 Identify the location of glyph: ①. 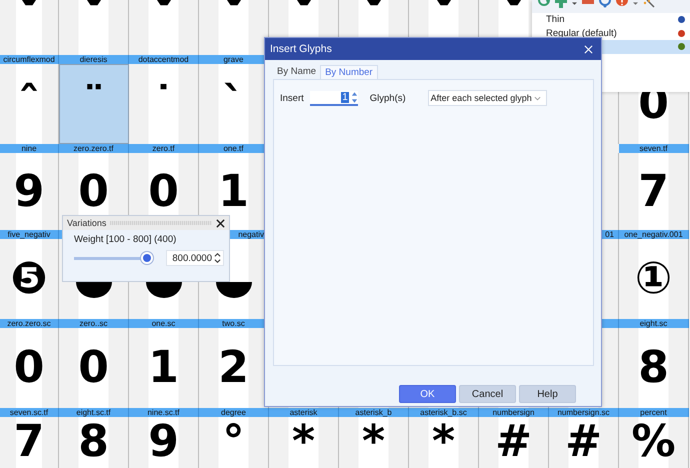
(653, 279).